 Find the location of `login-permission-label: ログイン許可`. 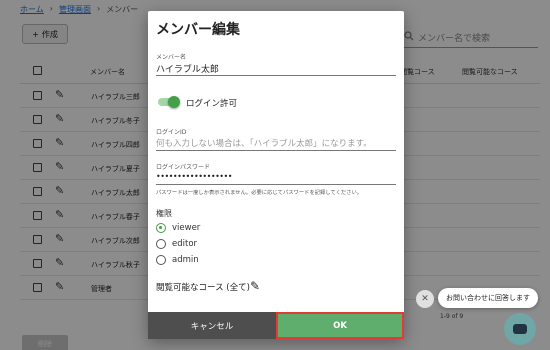

login-permission-label: ログイン許可 is located at coordinates (212, 104).